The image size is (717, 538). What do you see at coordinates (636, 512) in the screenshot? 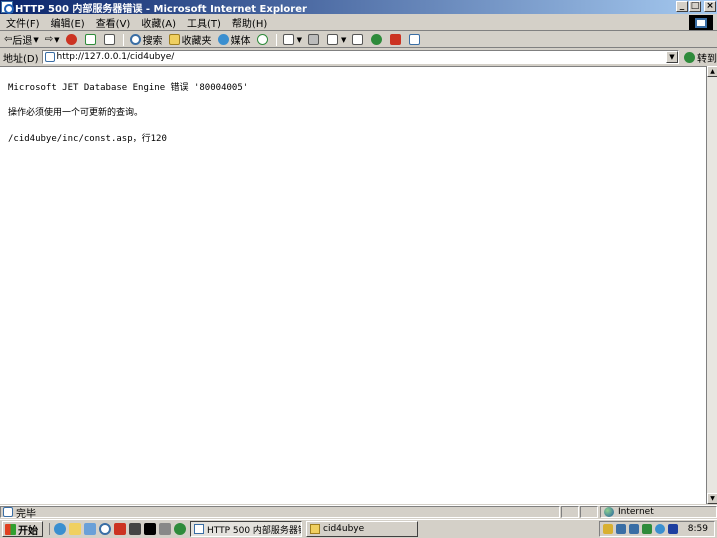
I see `zone-label: Internet` at bounding box center [636, 512].